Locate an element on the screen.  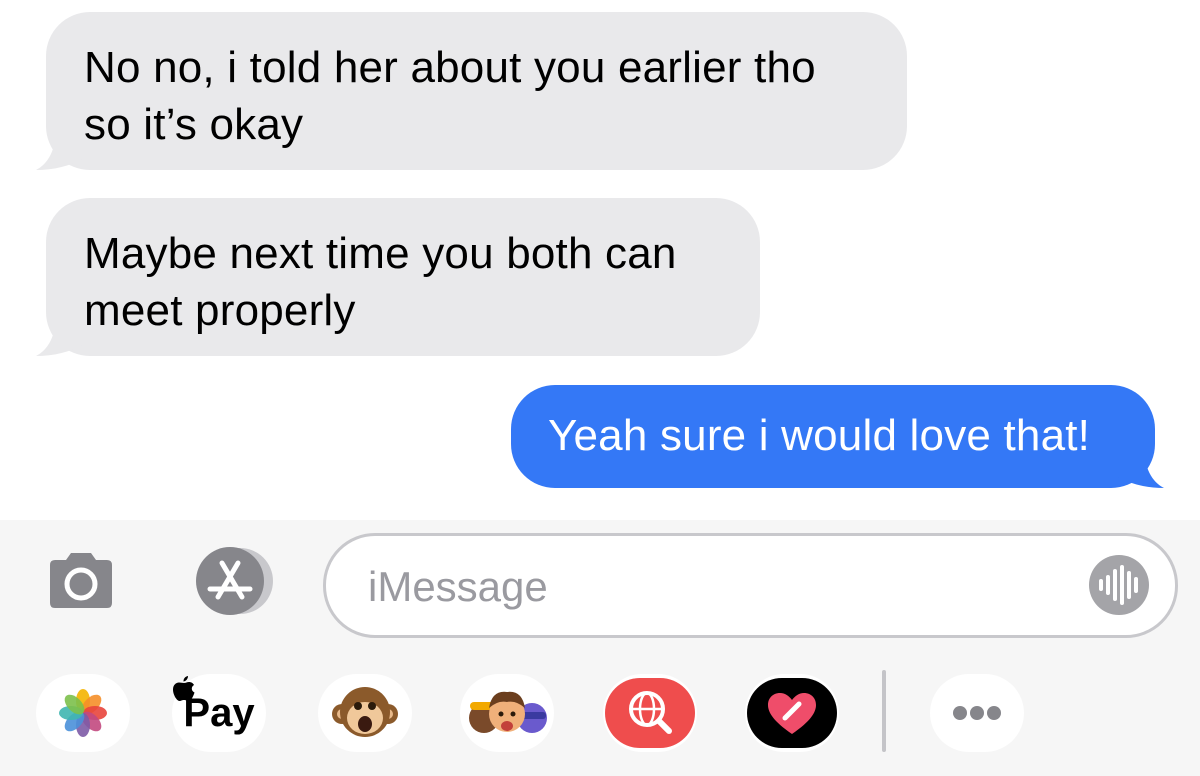
monkey-animoji-icon is located at coordinates (365, 712).